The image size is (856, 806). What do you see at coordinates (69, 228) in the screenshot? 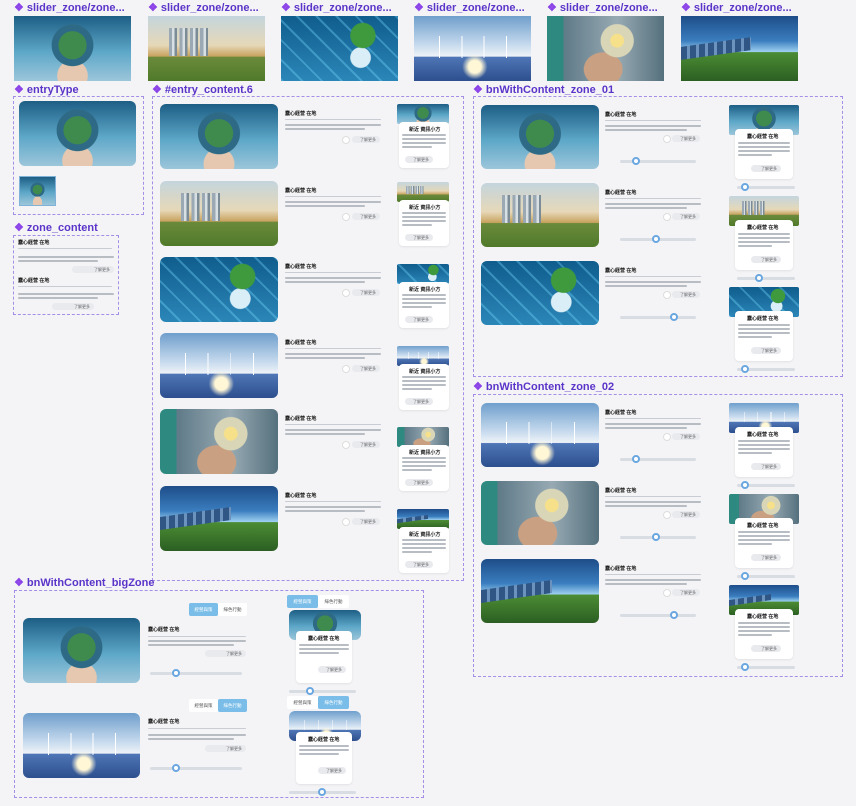
I see `frame-label-zone-content: ❖ zone_content` at bounding box center [69, 228].